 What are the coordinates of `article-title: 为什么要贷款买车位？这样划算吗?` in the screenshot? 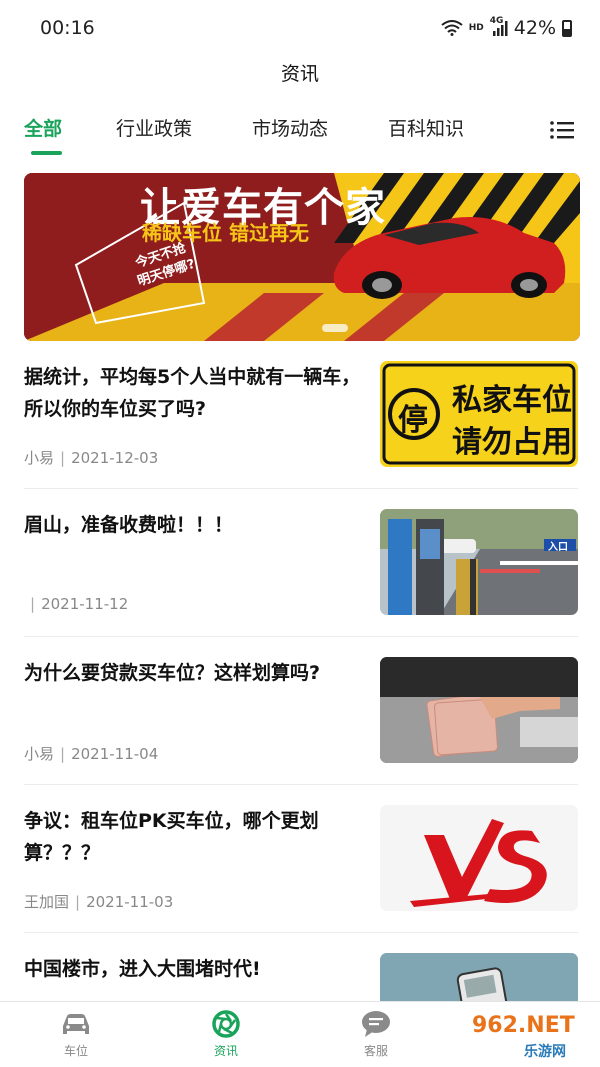 It's located at (172, 673).